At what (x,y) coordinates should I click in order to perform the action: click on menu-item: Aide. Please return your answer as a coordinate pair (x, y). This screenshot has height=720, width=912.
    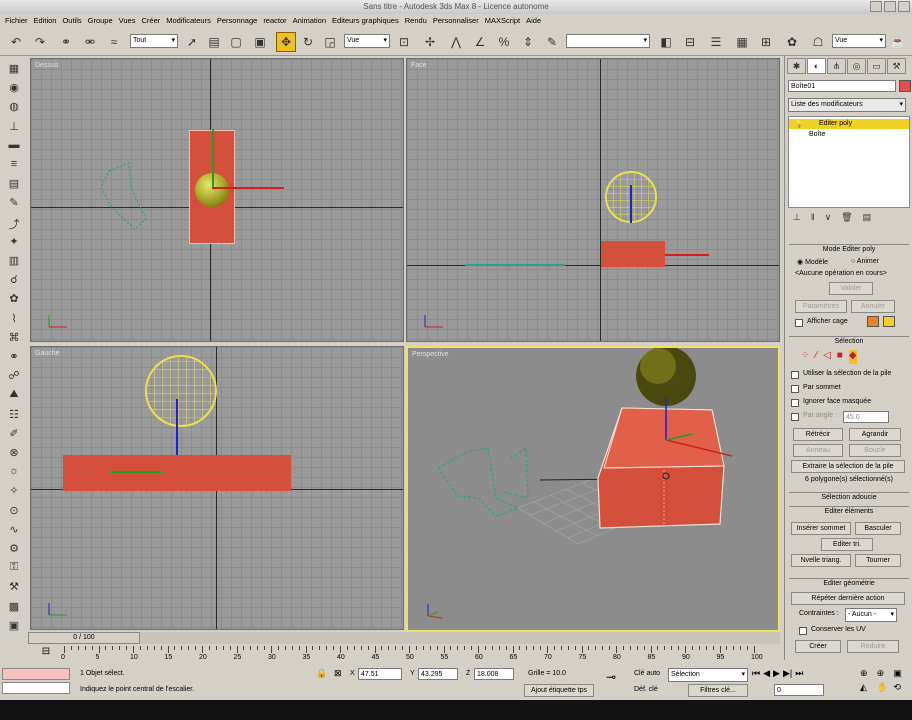
    Looking at the image, I should click on (533, 21).